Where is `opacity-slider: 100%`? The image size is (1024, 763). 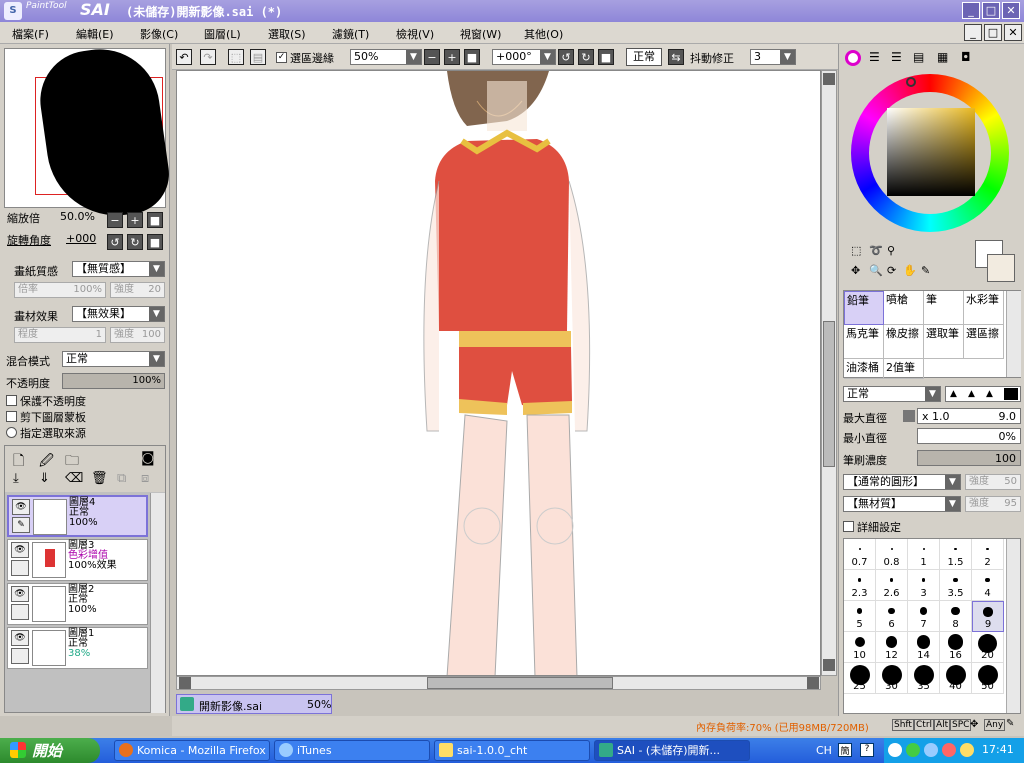
opacity-slider: 100% is located at coordinates (113, 381).